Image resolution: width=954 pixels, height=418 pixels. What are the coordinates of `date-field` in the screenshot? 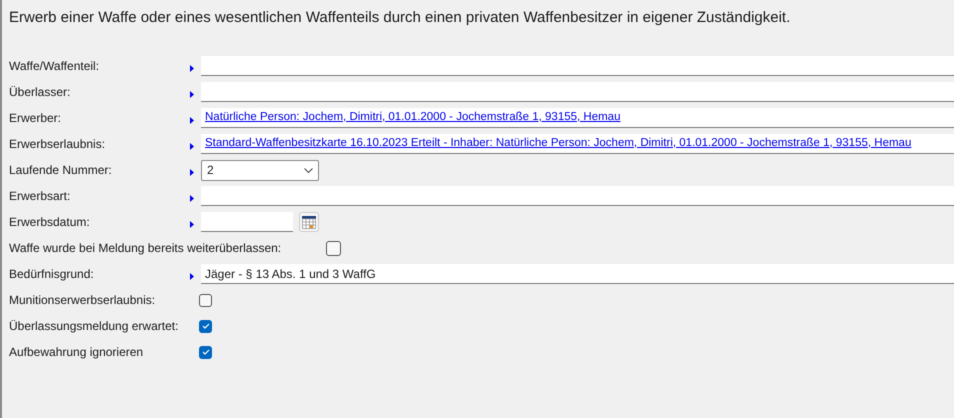 It's located at (247, 222).